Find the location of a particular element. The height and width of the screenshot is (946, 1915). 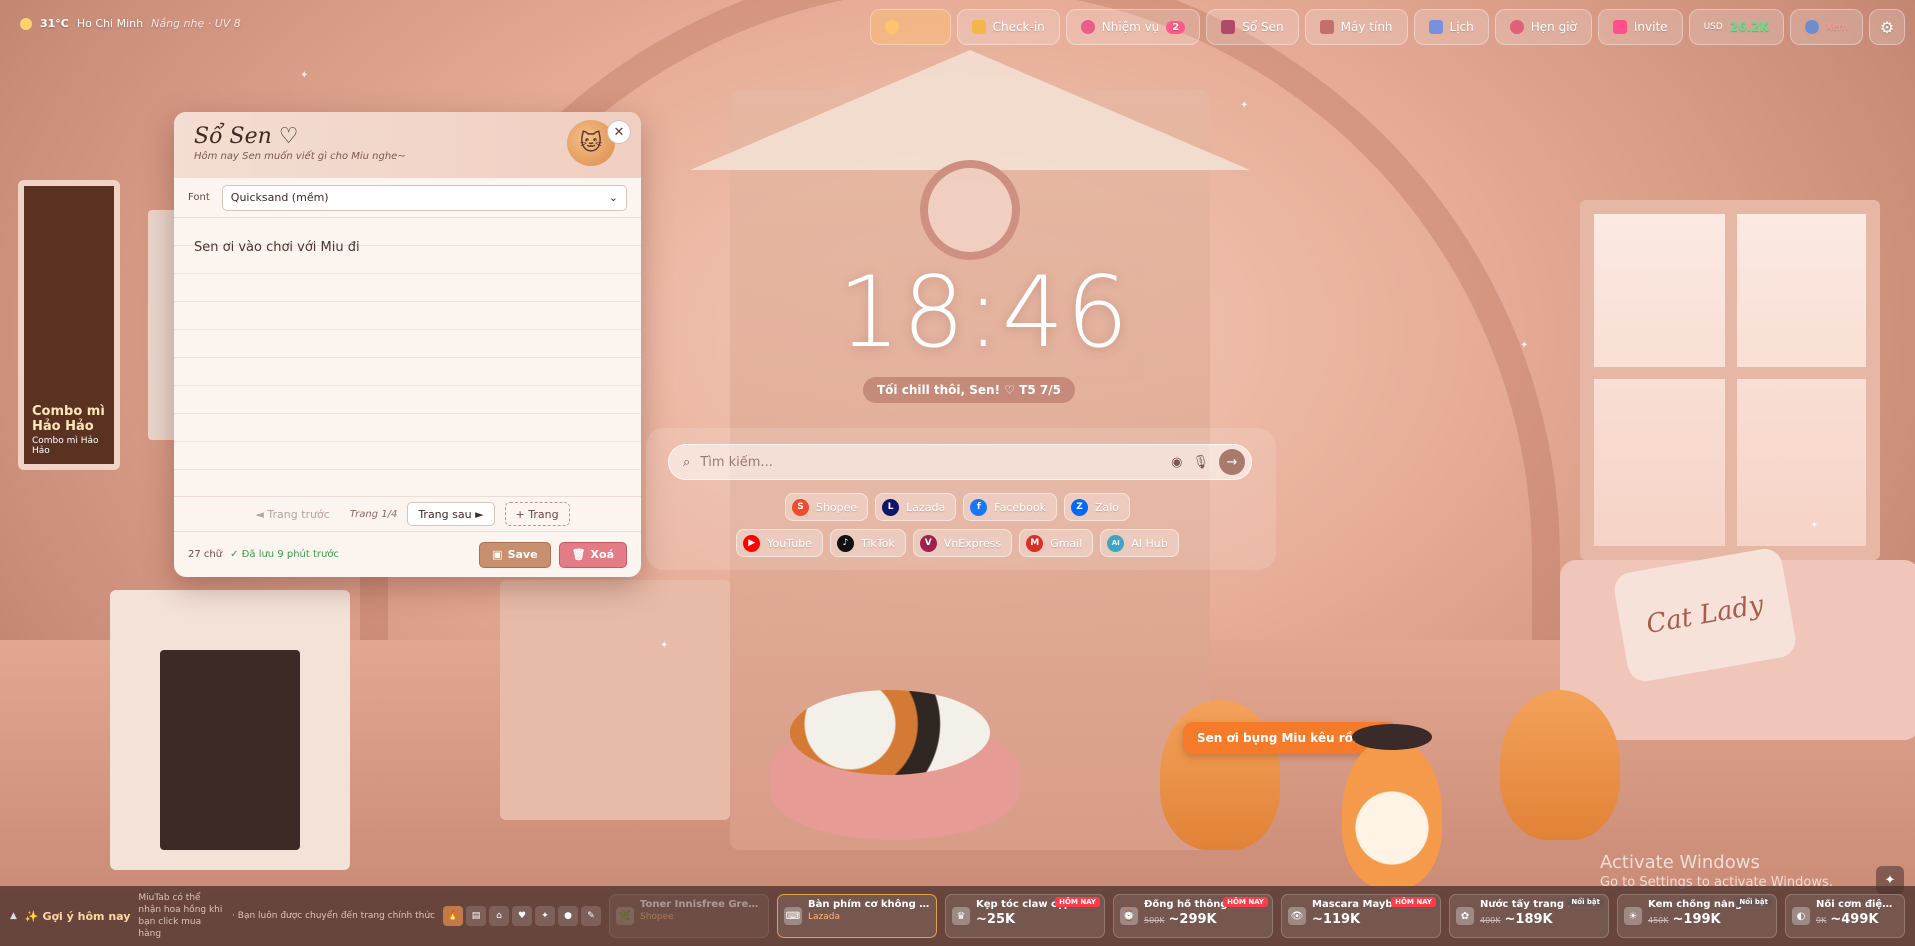

product-thumb-icon: ◐ is located at coordinates (1801, 916).